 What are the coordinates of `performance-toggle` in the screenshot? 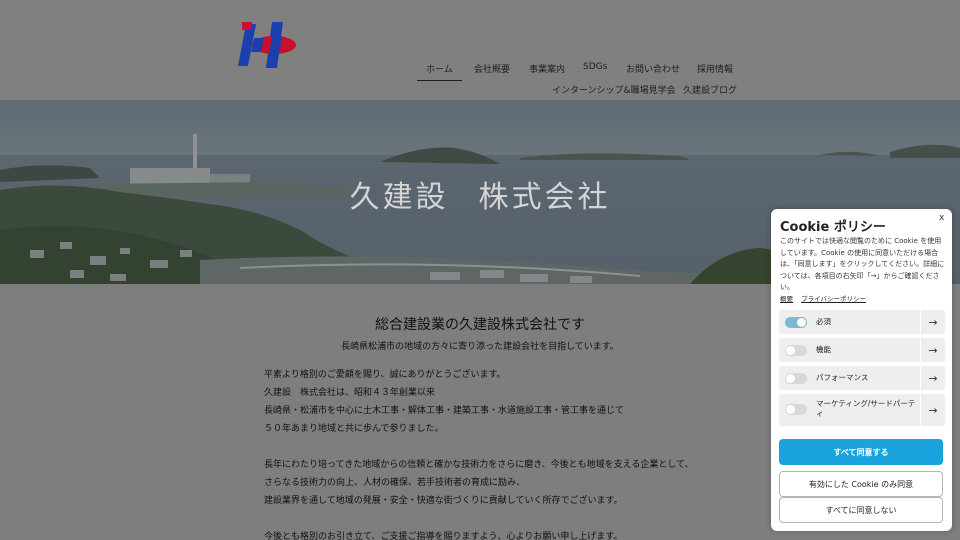 It's located at (796, 378).